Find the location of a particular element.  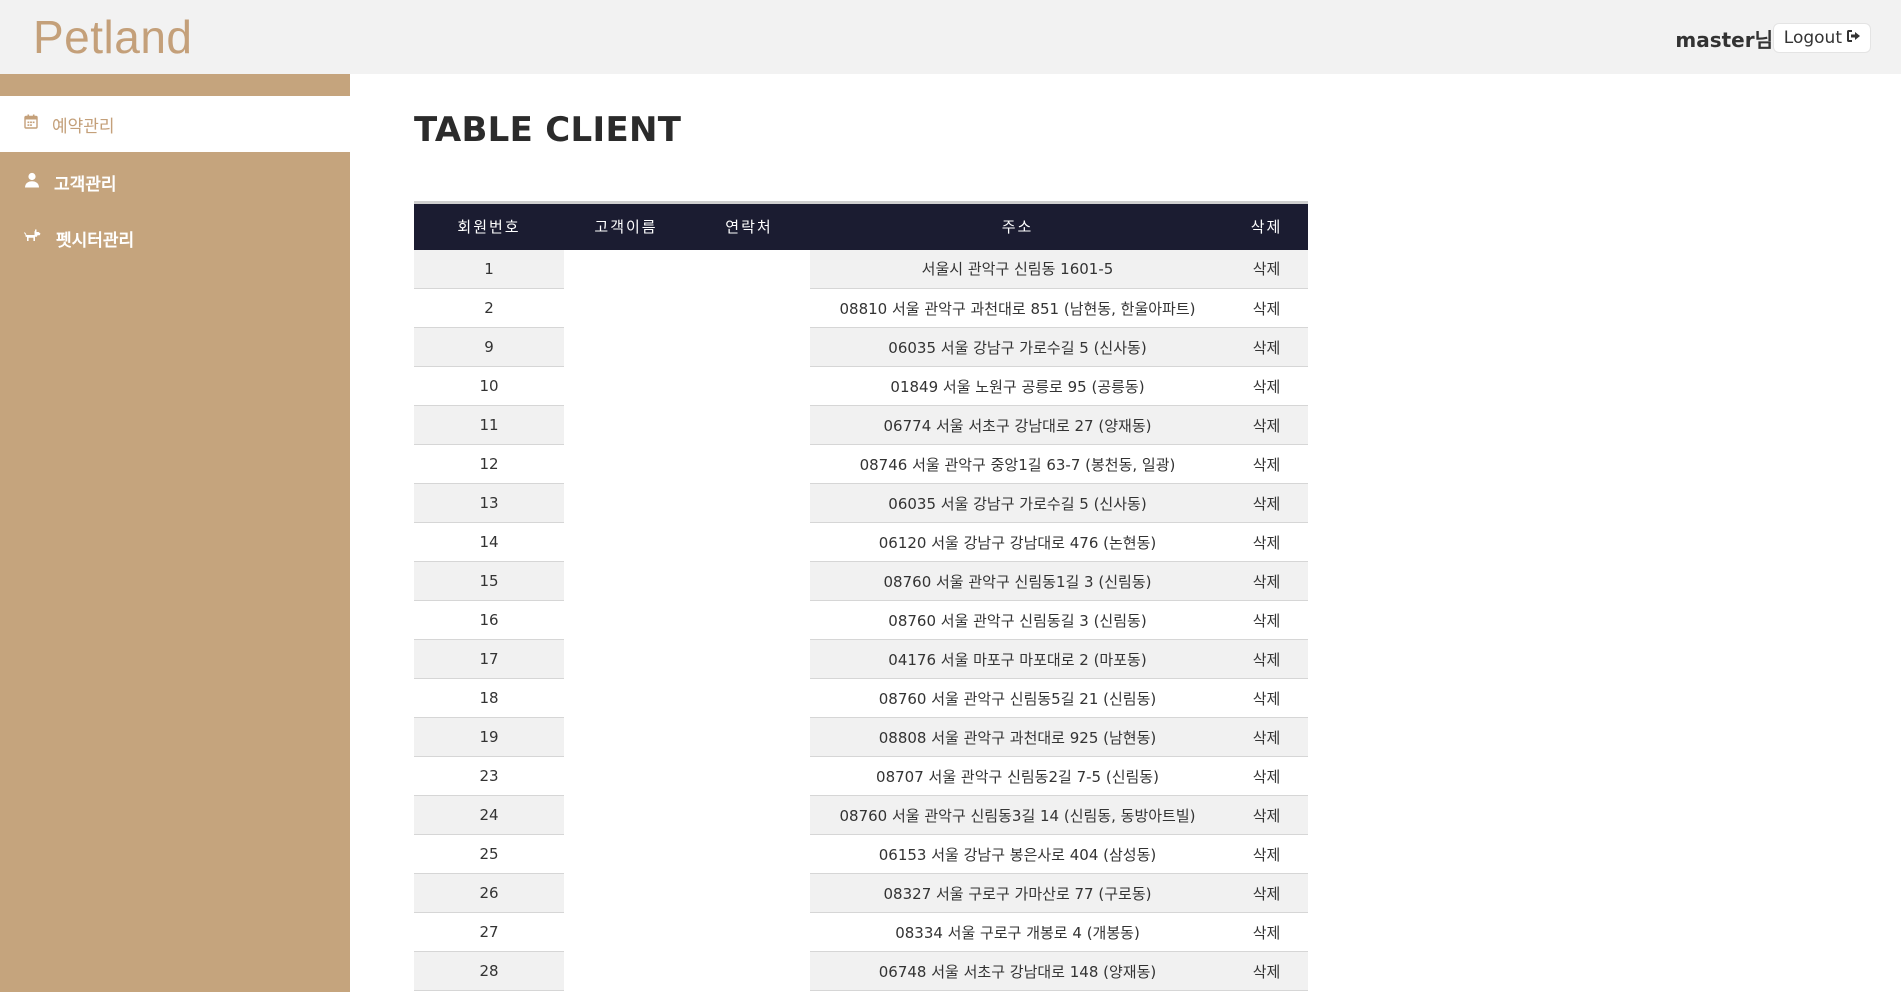

client-id-cell: 15 is located at coordinates (489, 581).